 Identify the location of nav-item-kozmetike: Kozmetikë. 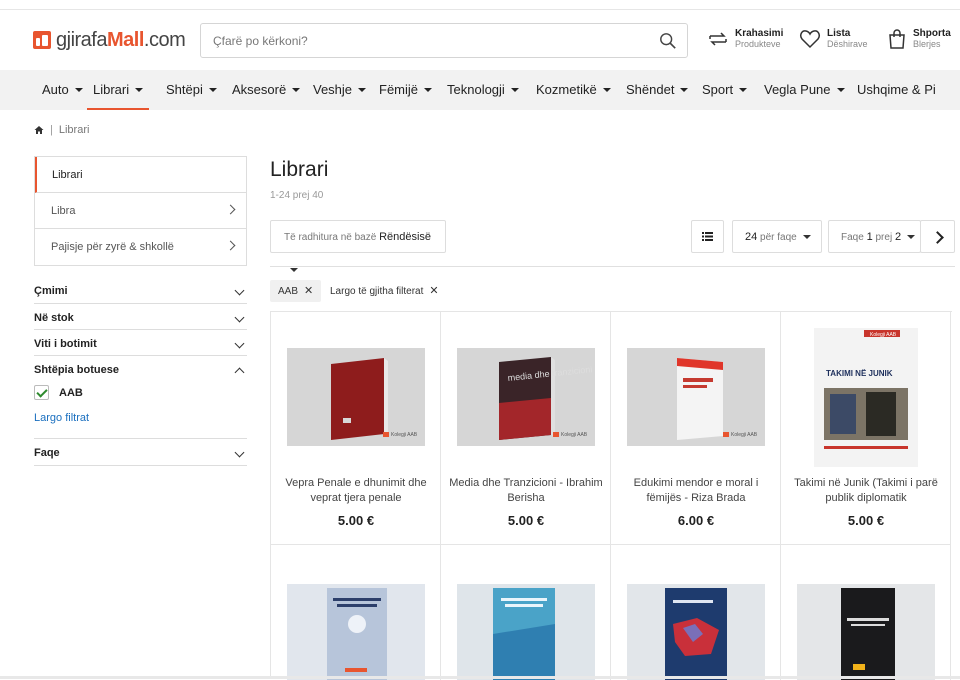
(573, 90).